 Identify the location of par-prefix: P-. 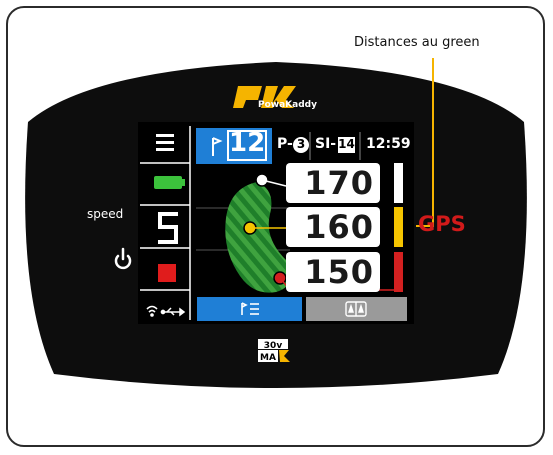
(285, 144).